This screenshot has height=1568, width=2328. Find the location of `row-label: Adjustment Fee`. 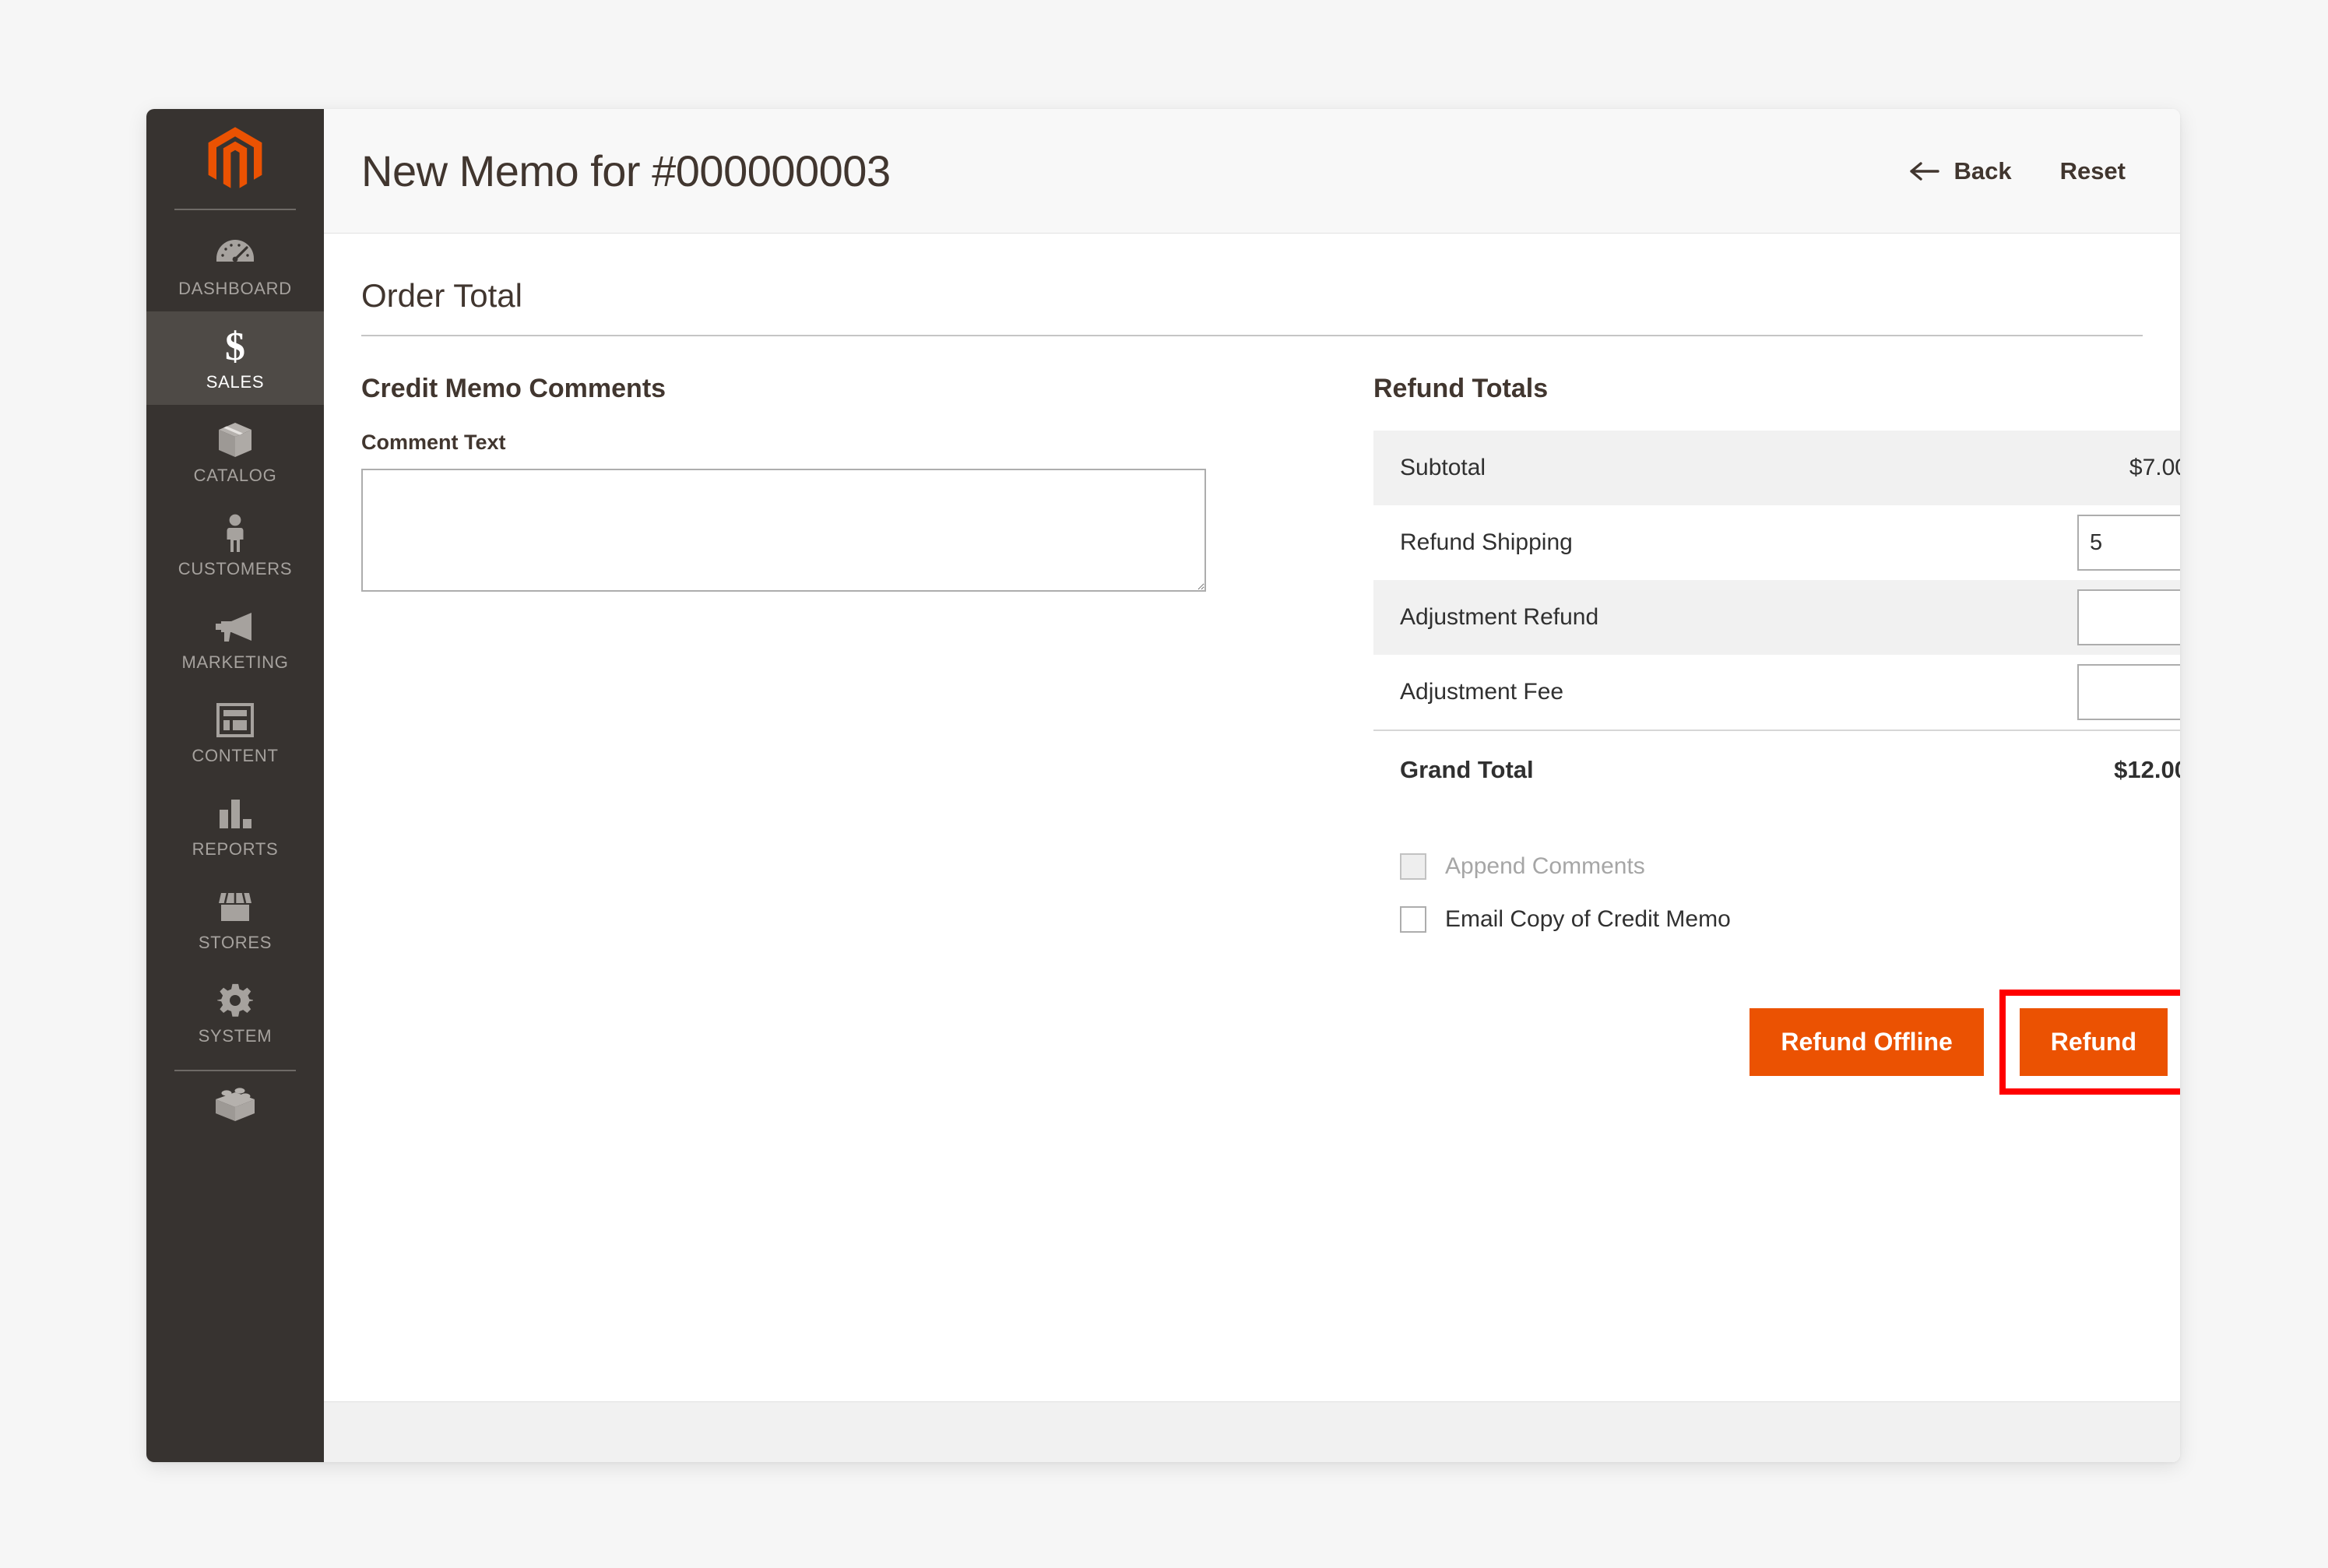

row-label: Adjustment Fee is located at coordinates (1482, 692).